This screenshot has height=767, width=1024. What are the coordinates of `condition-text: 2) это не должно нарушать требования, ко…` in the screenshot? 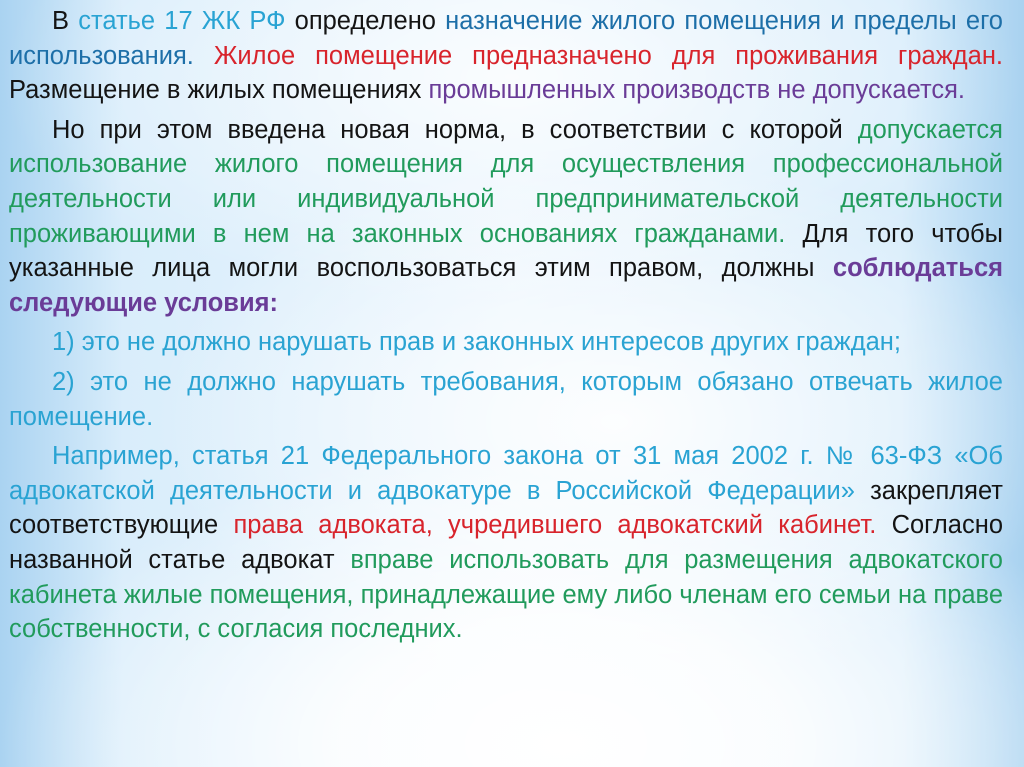 It's located at (506, 399).